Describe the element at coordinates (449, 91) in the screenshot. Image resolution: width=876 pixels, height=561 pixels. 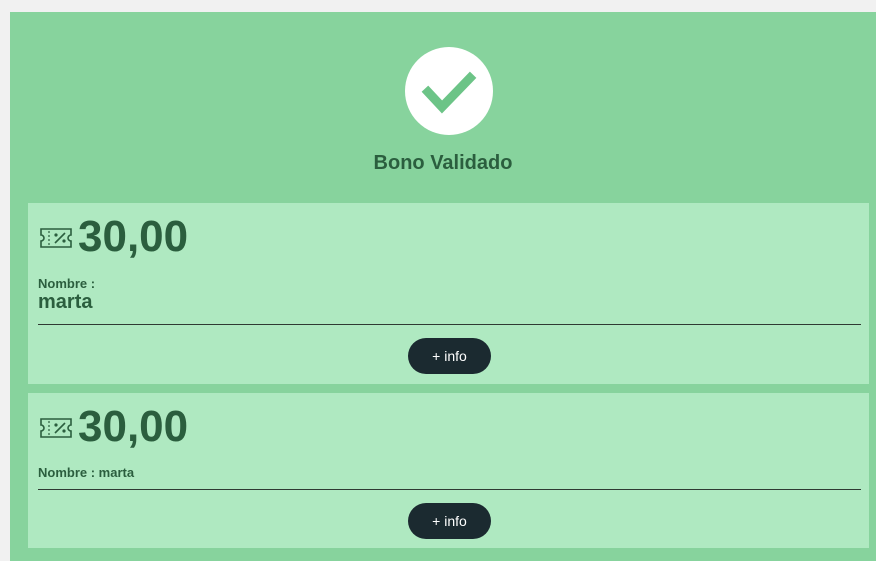
I see `check-icon` at that location.